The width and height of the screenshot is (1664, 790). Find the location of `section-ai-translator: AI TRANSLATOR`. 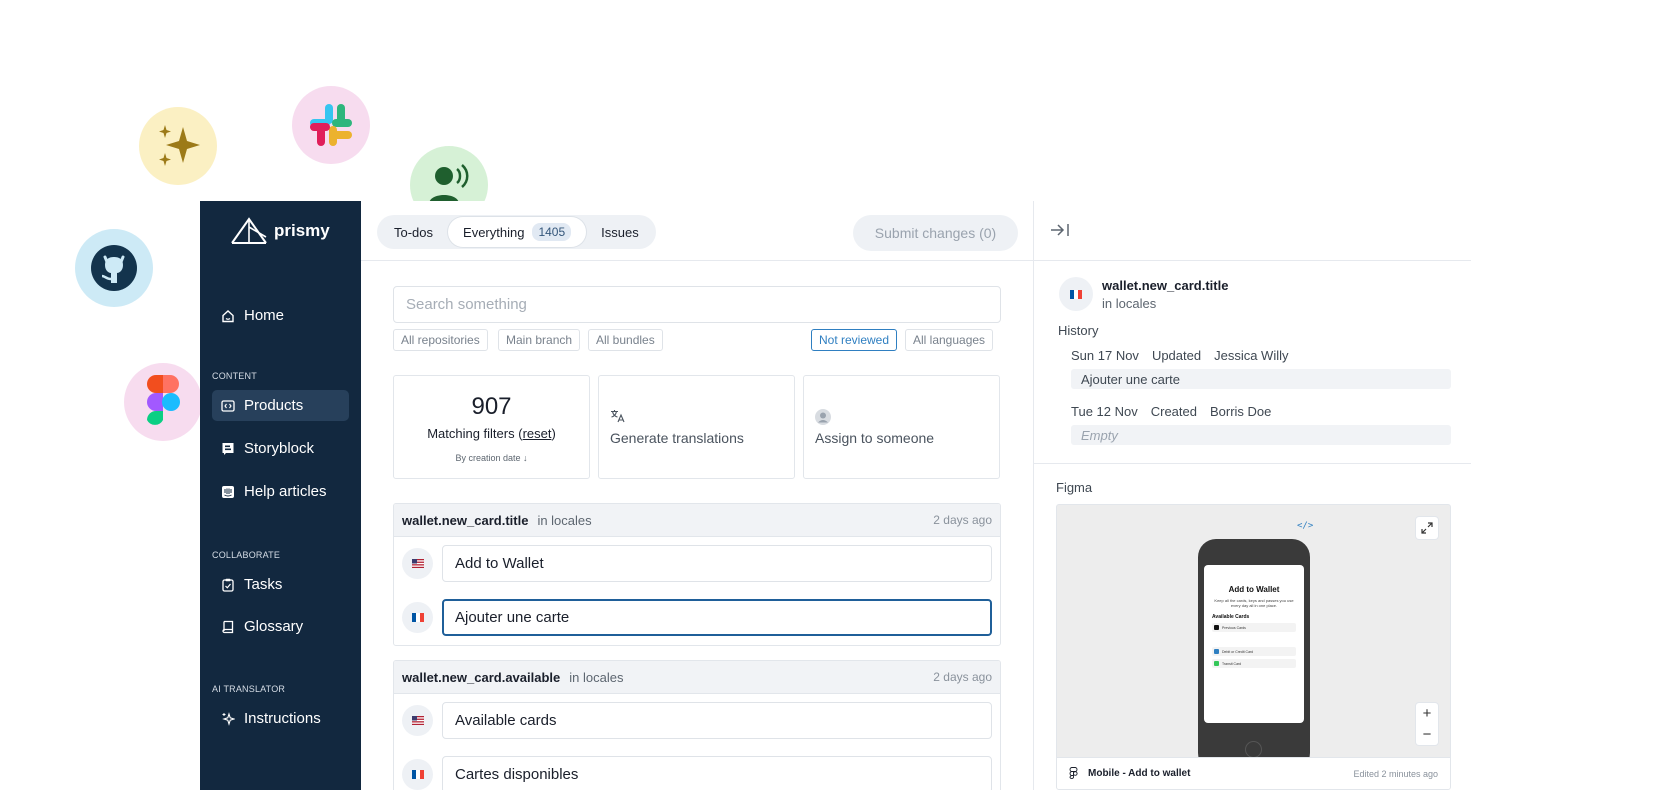

section-ai-translator: AI TRANSLATOR is located at coordinates (249, 689).